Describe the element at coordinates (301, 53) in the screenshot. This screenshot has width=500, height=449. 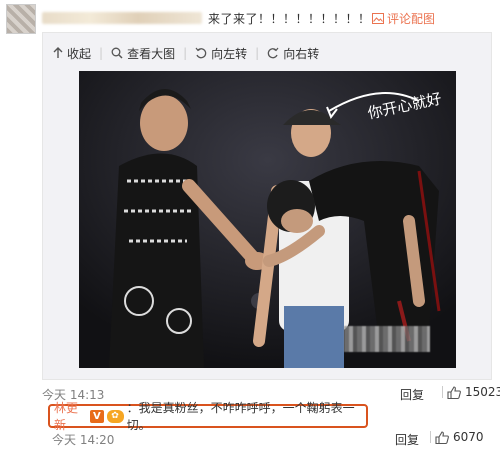
I see `rotate-right-label: 向右转` at that location.